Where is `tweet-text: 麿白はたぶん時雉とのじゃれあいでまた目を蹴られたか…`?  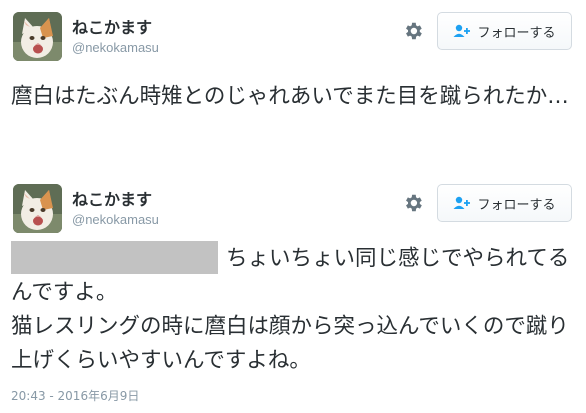
tweet-text: 麿白はたぶん時雉とのじゃれあいでまた目を蹴られたか… is located at coordinates (290, 96).